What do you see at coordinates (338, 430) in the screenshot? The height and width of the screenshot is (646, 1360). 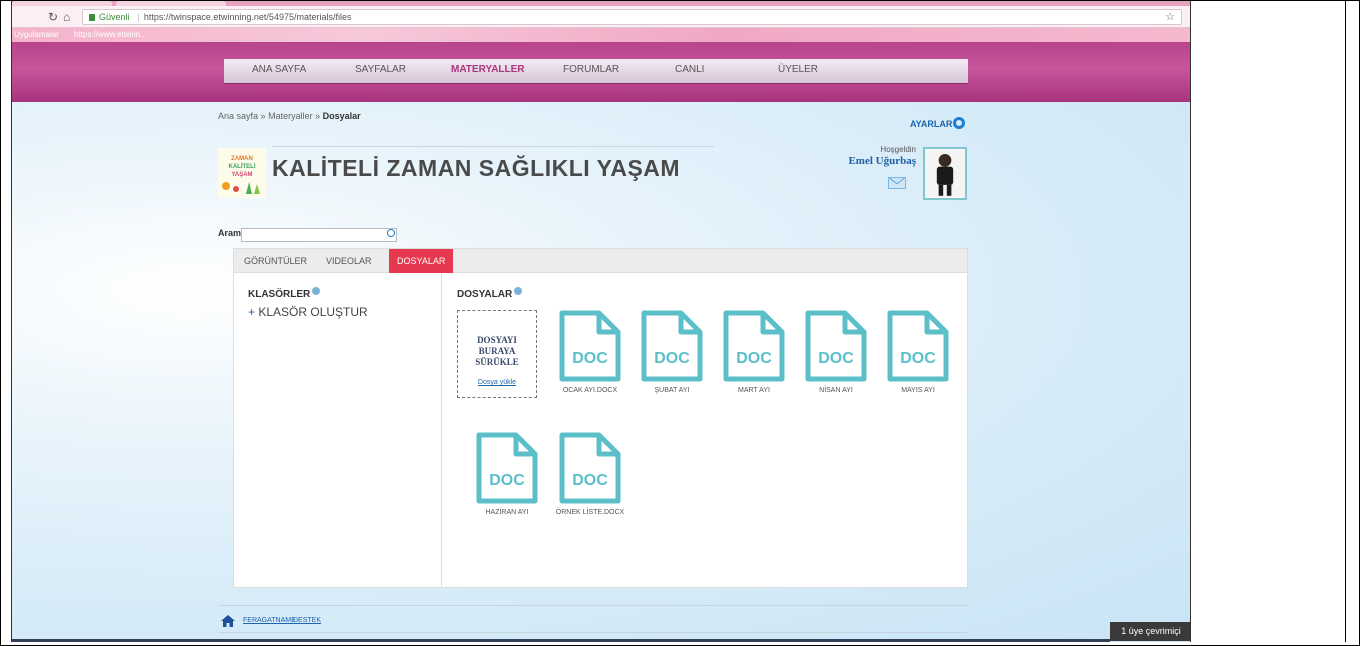 I see `folders-sidebar: KLASÖRLER + KLASÖR OLUŞTUR` at bounding box center [338, 430].